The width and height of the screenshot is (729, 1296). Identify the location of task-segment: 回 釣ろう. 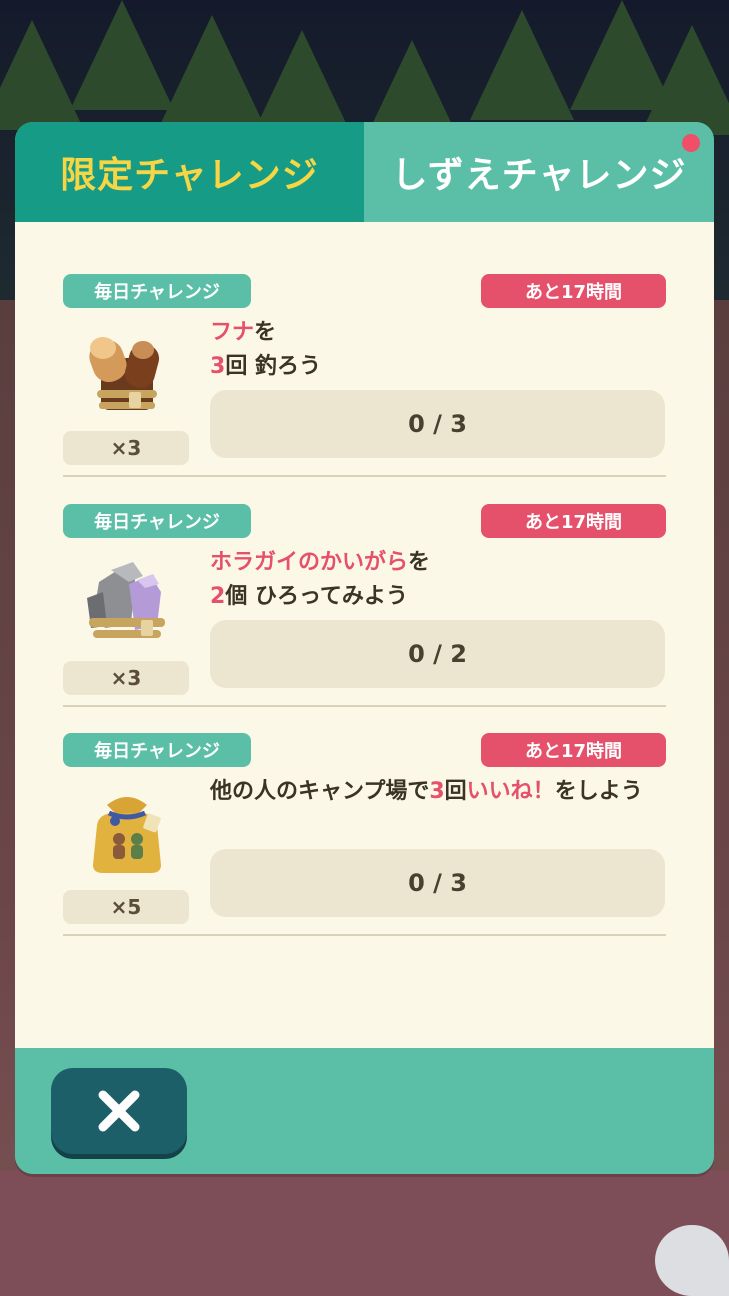
(273, 366).